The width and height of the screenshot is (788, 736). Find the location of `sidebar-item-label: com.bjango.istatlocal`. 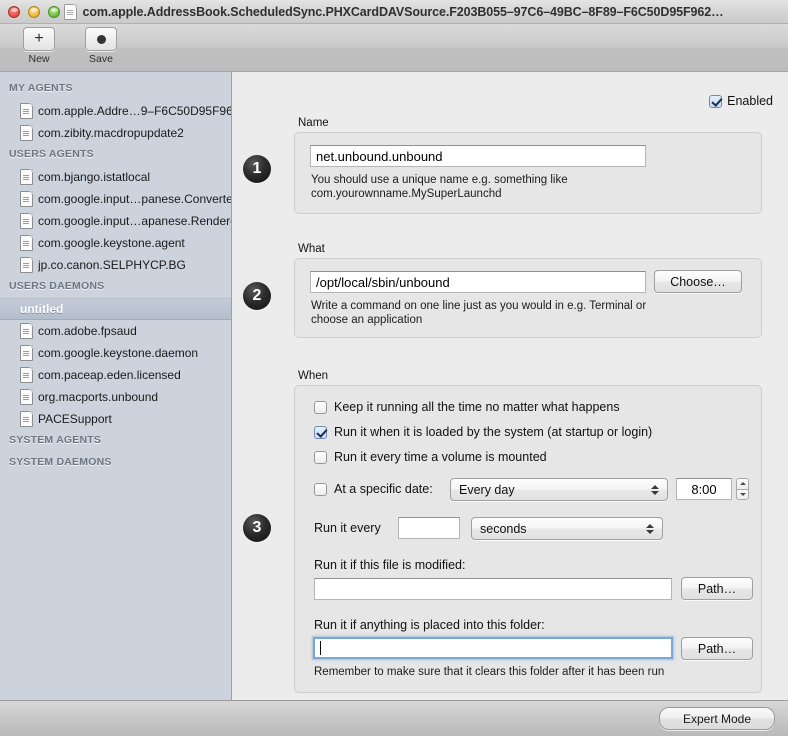

sidebar-item-label: com.bjango.istatlocal is located at coordinates (94, 177).